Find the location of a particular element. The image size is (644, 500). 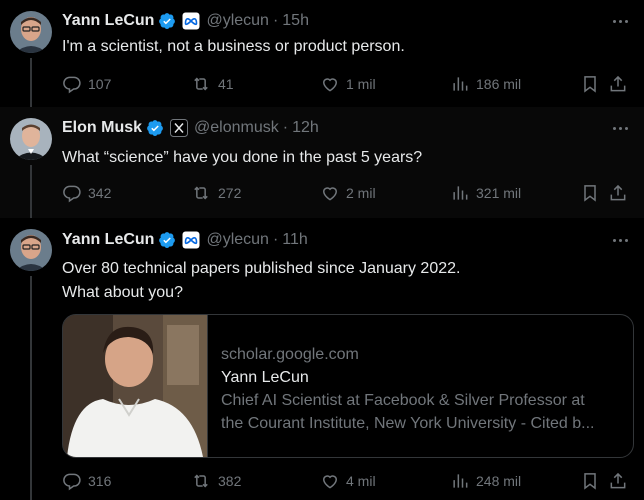

views-button: 186 mil is located at coordinates (485, 84).